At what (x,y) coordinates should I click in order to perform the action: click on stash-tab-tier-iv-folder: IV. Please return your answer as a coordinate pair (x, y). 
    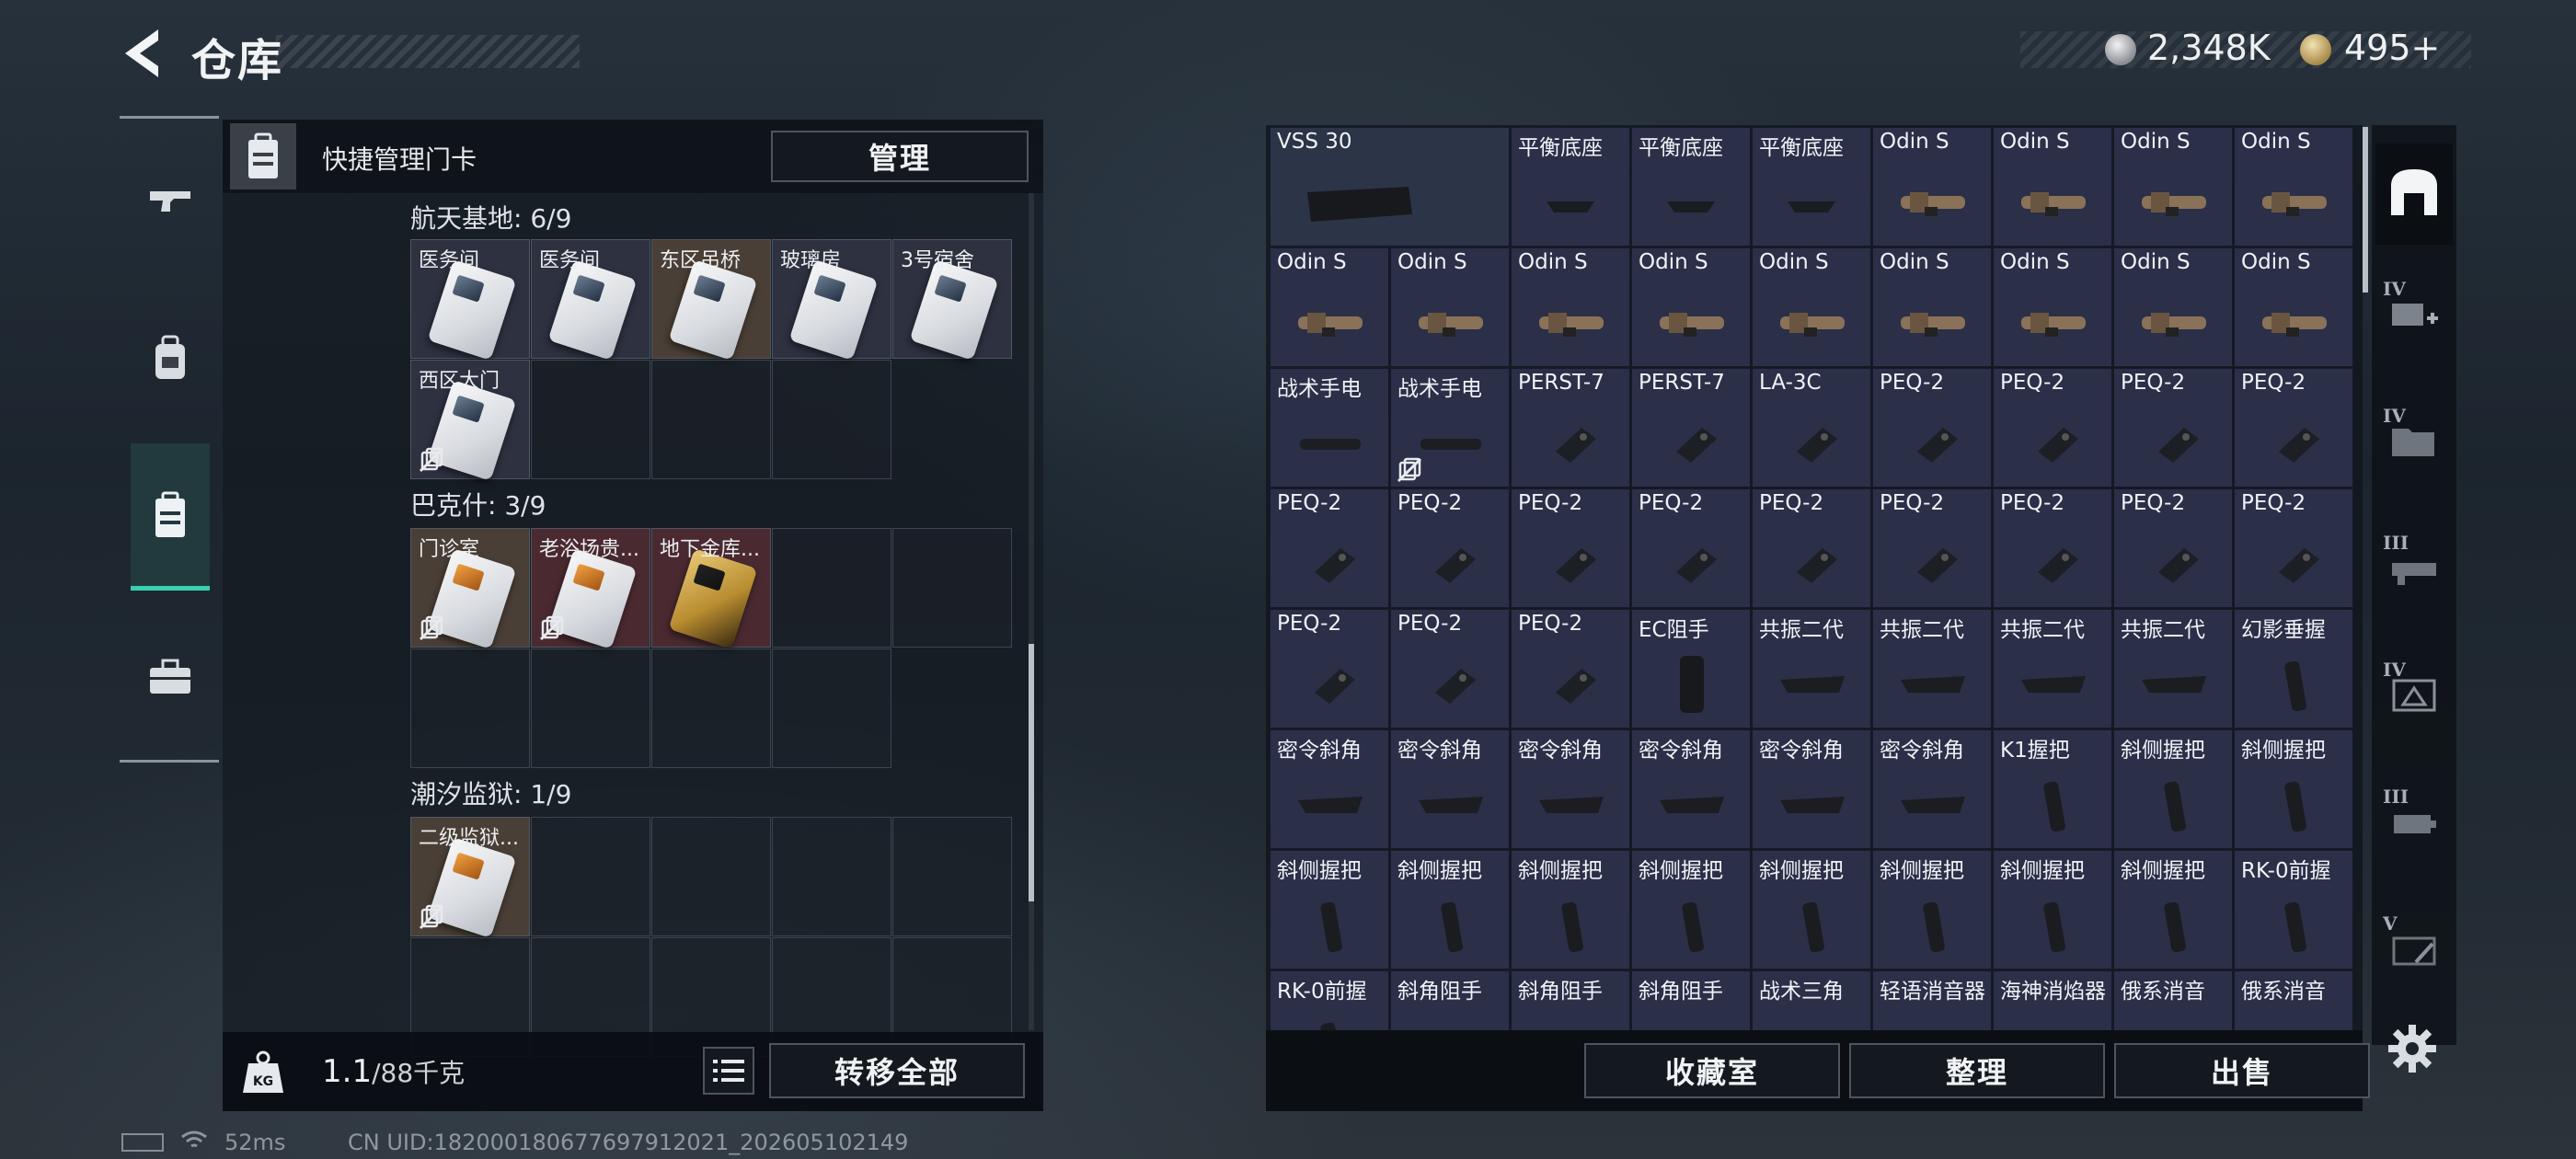
    Looking at the image, I should click on (2414, 443).